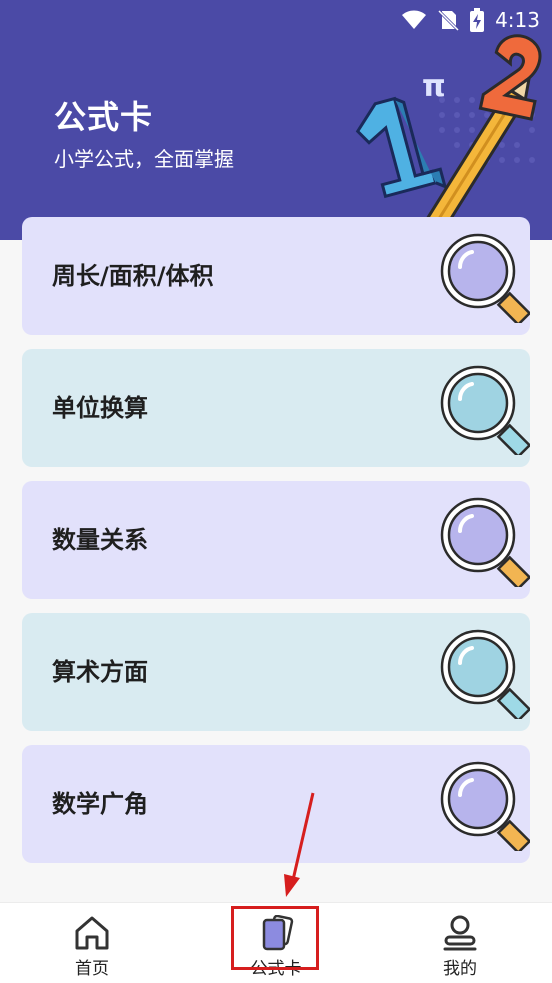  What do you see at coordinates (276, 408) in the screenshot?
I see `card-unit-conversion: 单位换算` at bounding box center [276, 408].